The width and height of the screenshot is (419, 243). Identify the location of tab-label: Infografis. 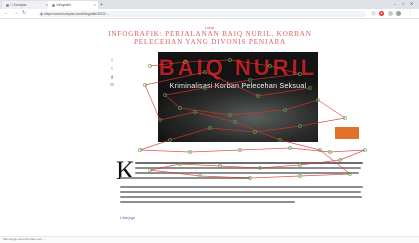
(63, 5).